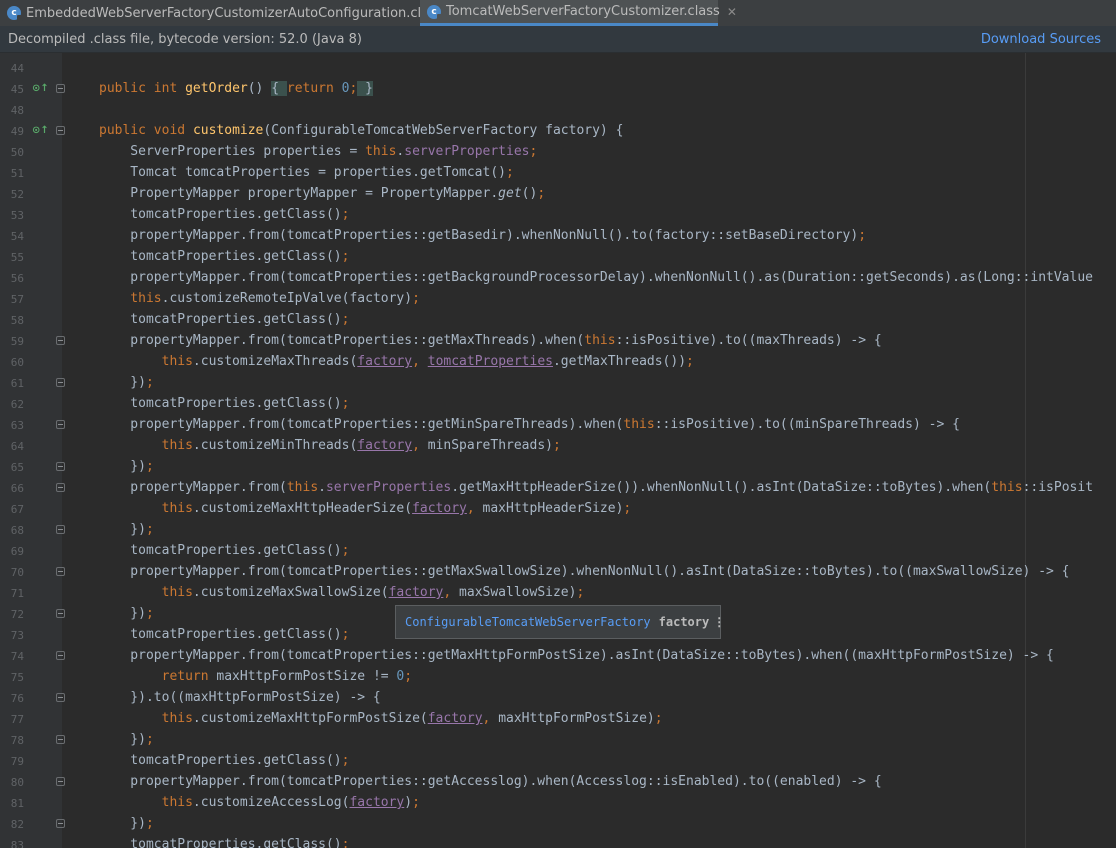 The image size is (1116, 848). I want to click on line-number: 57, so click(17, 299).